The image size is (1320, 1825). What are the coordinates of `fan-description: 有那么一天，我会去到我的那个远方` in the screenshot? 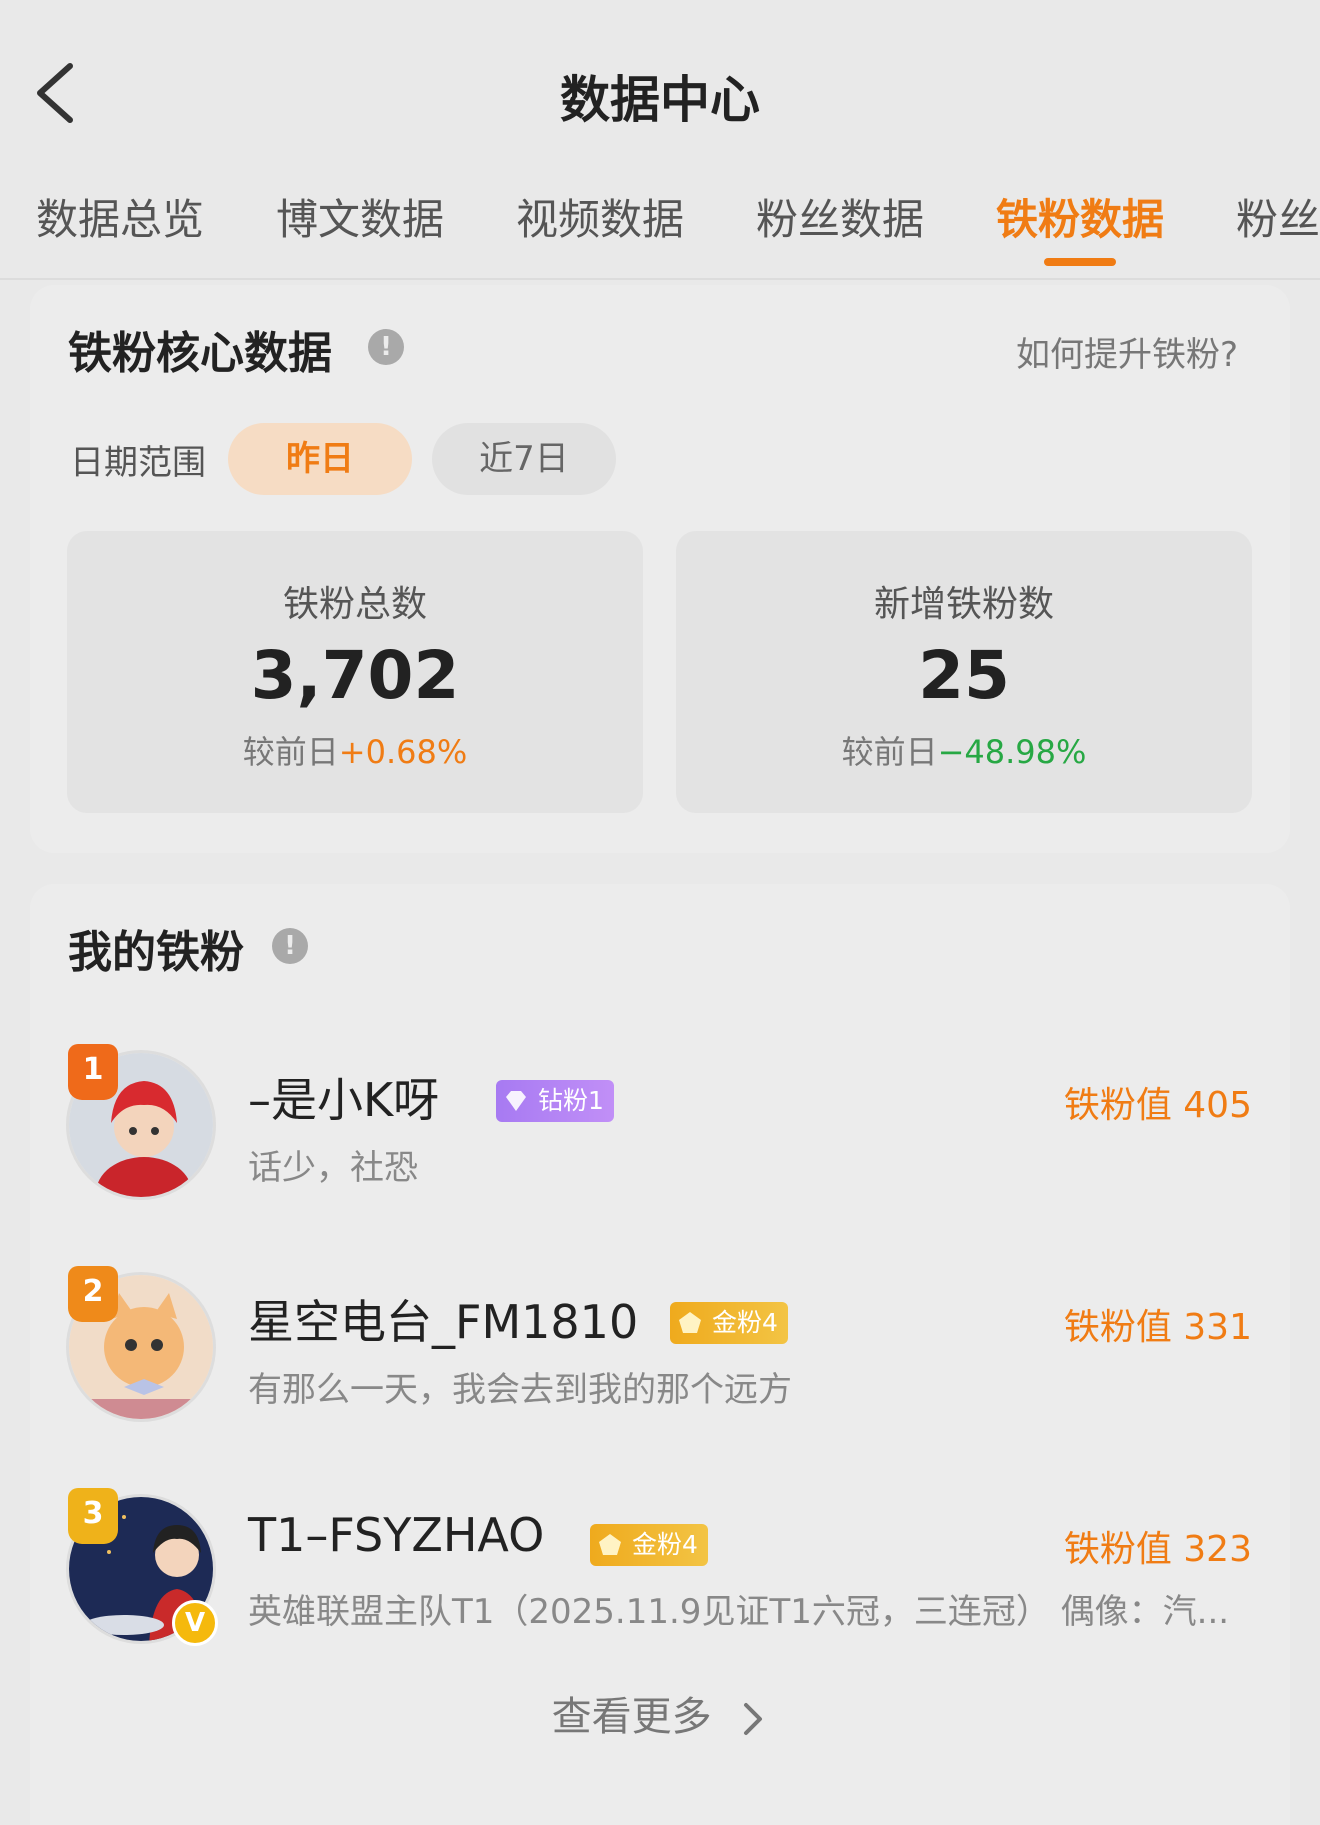 It's located at (520, 1390).